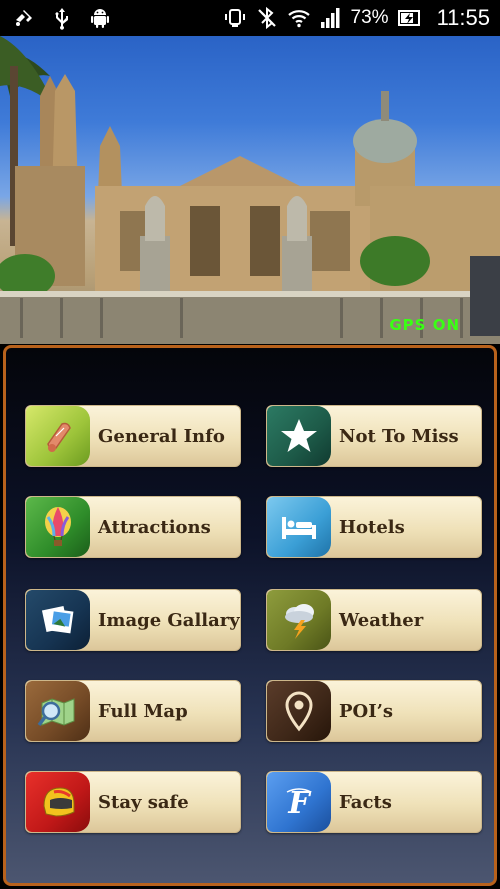 This screenshot has width=500, height=889. Describe the element at coordinates (299, 802) in the screenshot. I see `fact-f-icon: F` at that location.